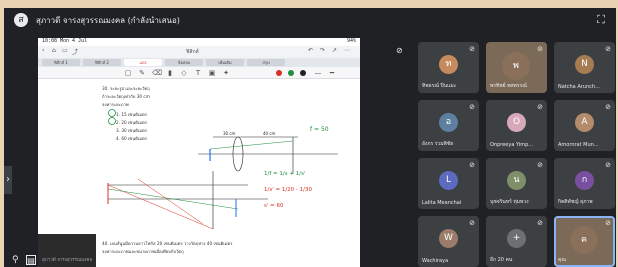 Image resolution: width=618 pixels, height=267 pixels. I want to click on doc-tab: ข้อสอบ, so click(184, 62).